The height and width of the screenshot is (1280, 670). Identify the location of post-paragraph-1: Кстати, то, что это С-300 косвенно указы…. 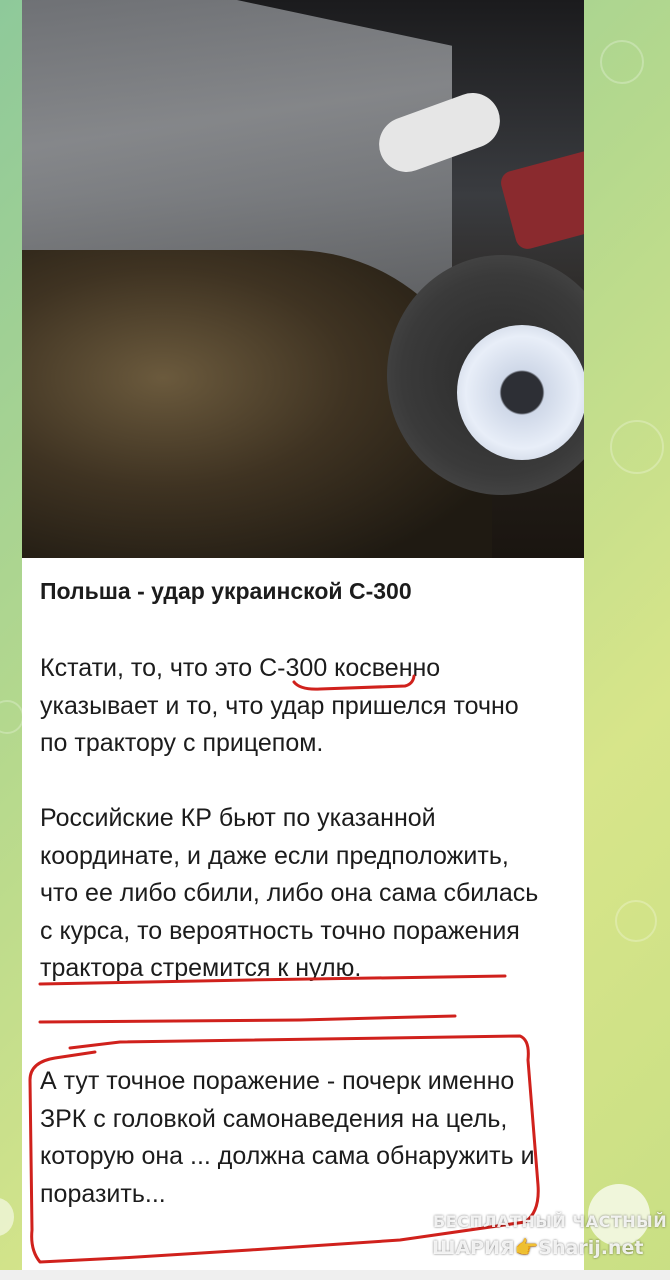
(279, 705).